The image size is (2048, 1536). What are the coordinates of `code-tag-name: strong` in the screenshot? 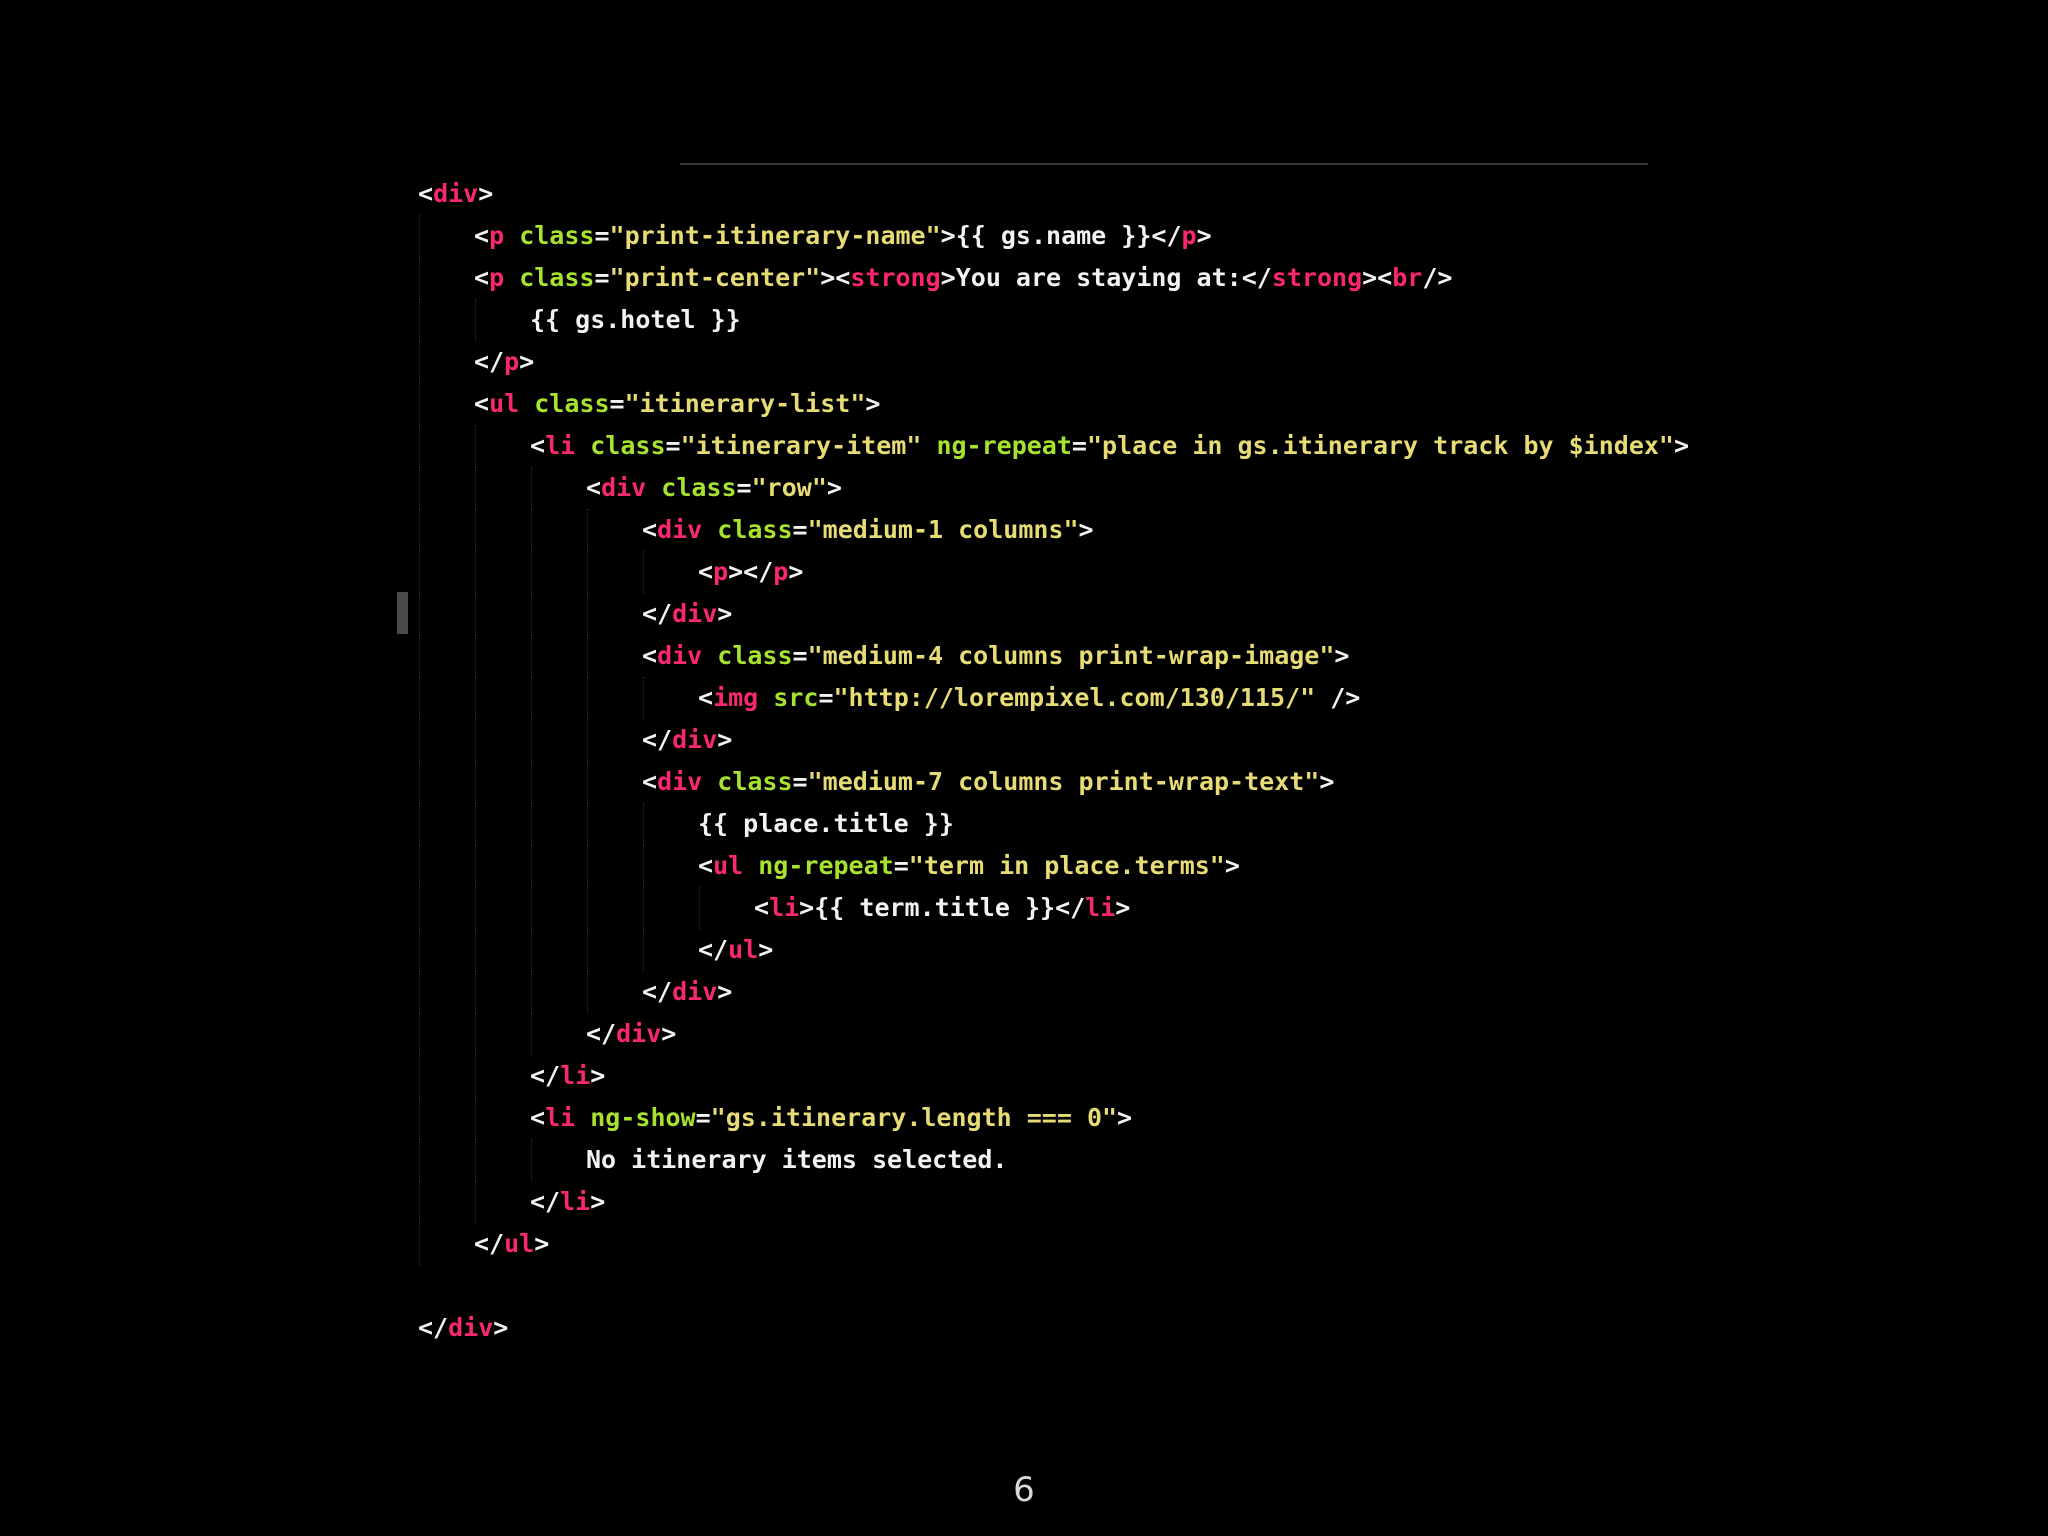 It's located at (1317, 277).